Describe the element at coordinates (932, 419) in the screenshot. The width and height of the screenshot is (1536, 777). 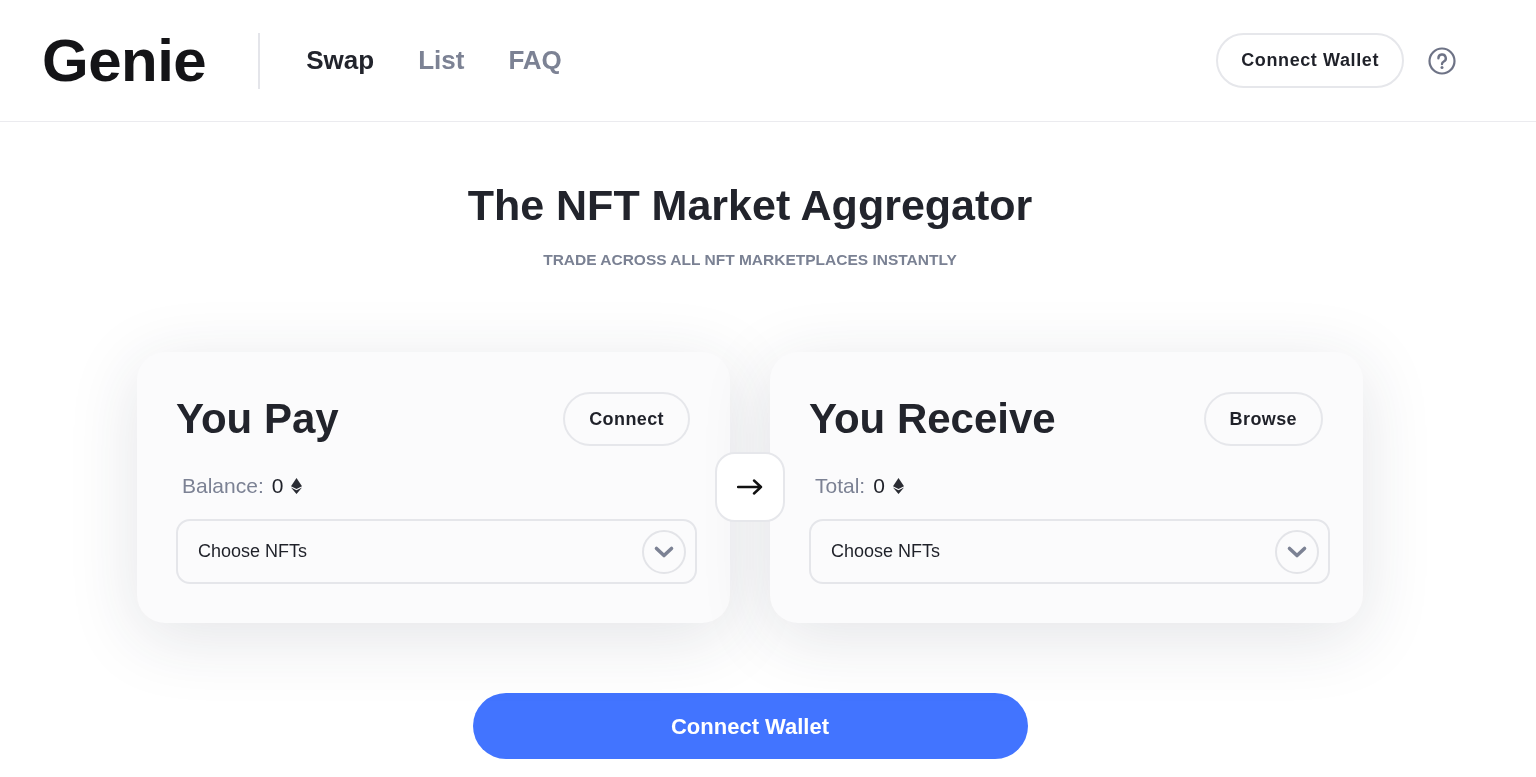
I see `panel-title: You Receive` at that location.